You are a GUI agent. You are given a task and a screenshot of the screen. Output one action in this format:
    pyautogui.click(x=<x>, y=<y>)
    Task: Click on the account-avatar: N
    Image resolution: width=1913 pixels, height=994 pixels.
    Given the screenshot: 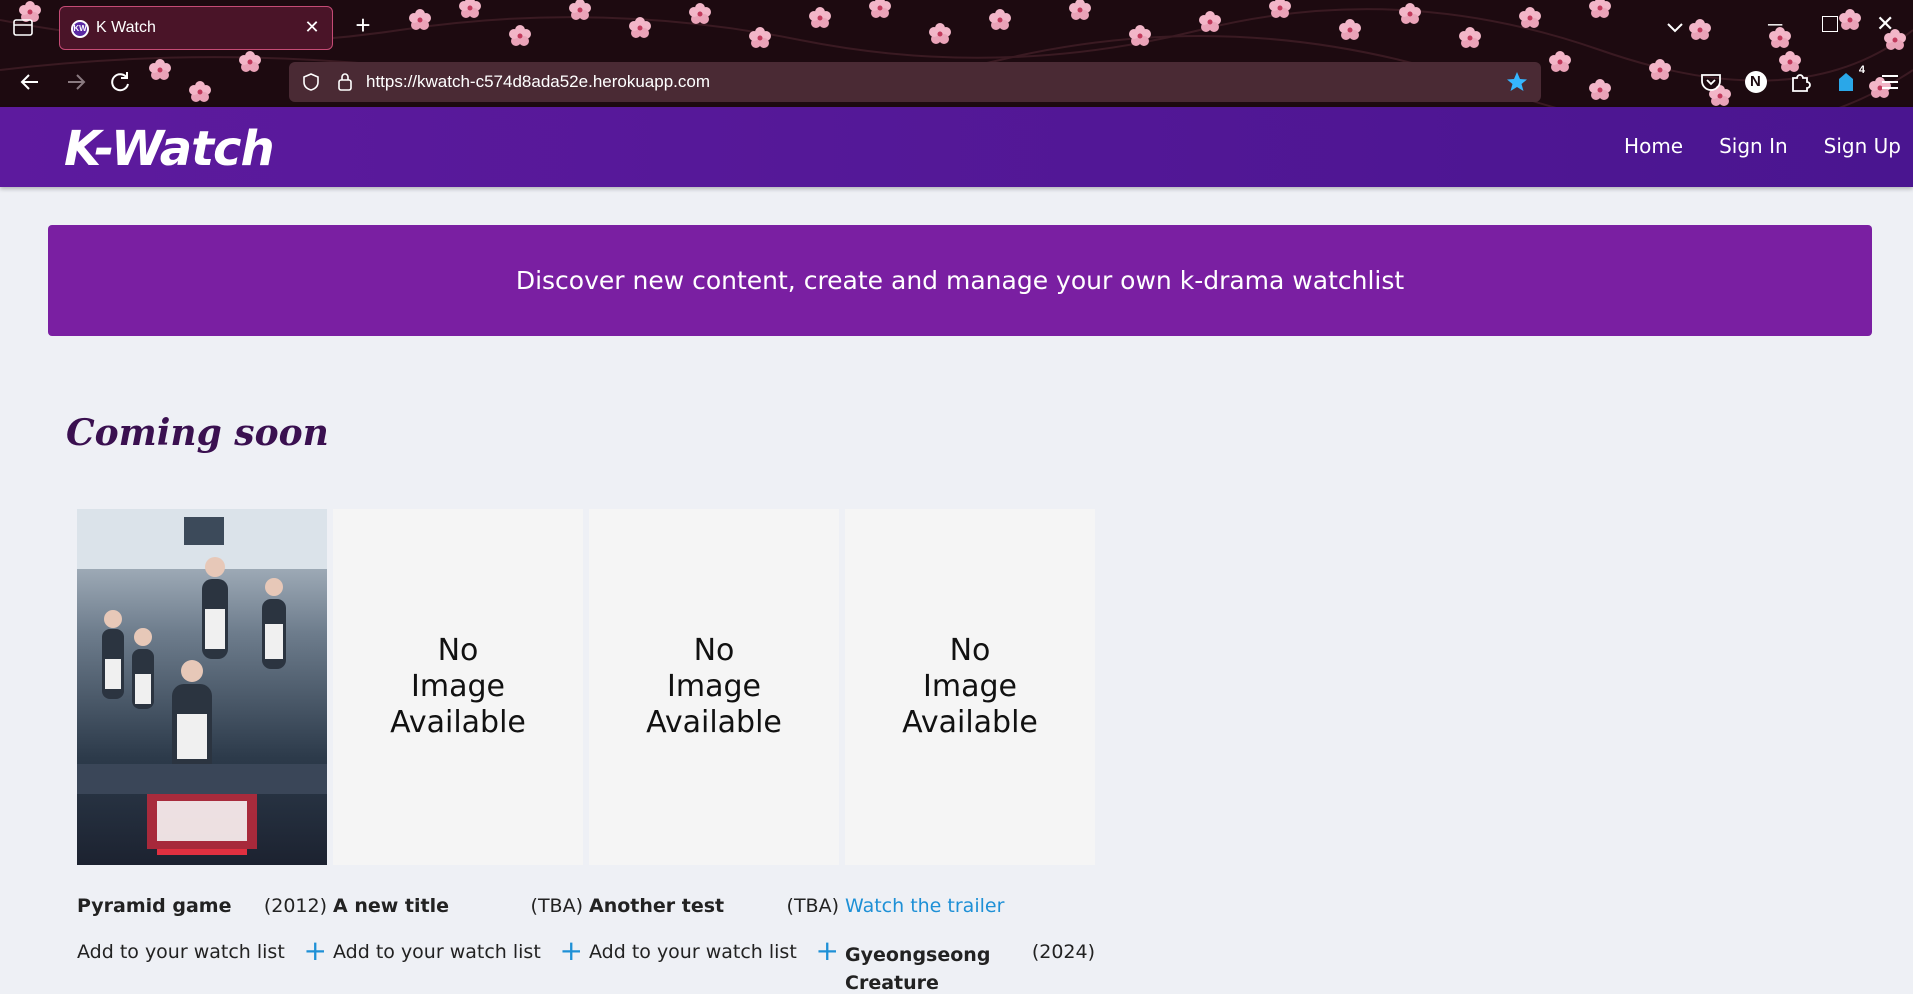 What is the action you would take?
    pyautogui.click(x=1756, y=82)
    